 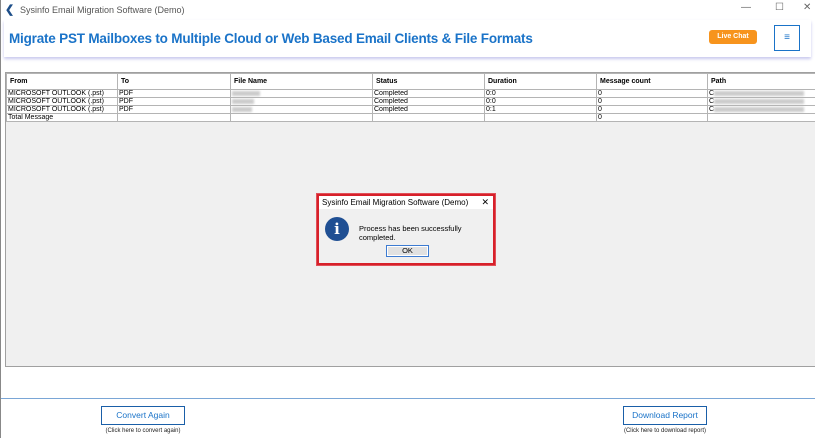 What do you see at coordinates (779, 7) in the screenshot?
I see `maximize-icon: ☐` at bounding box center [779, 7].